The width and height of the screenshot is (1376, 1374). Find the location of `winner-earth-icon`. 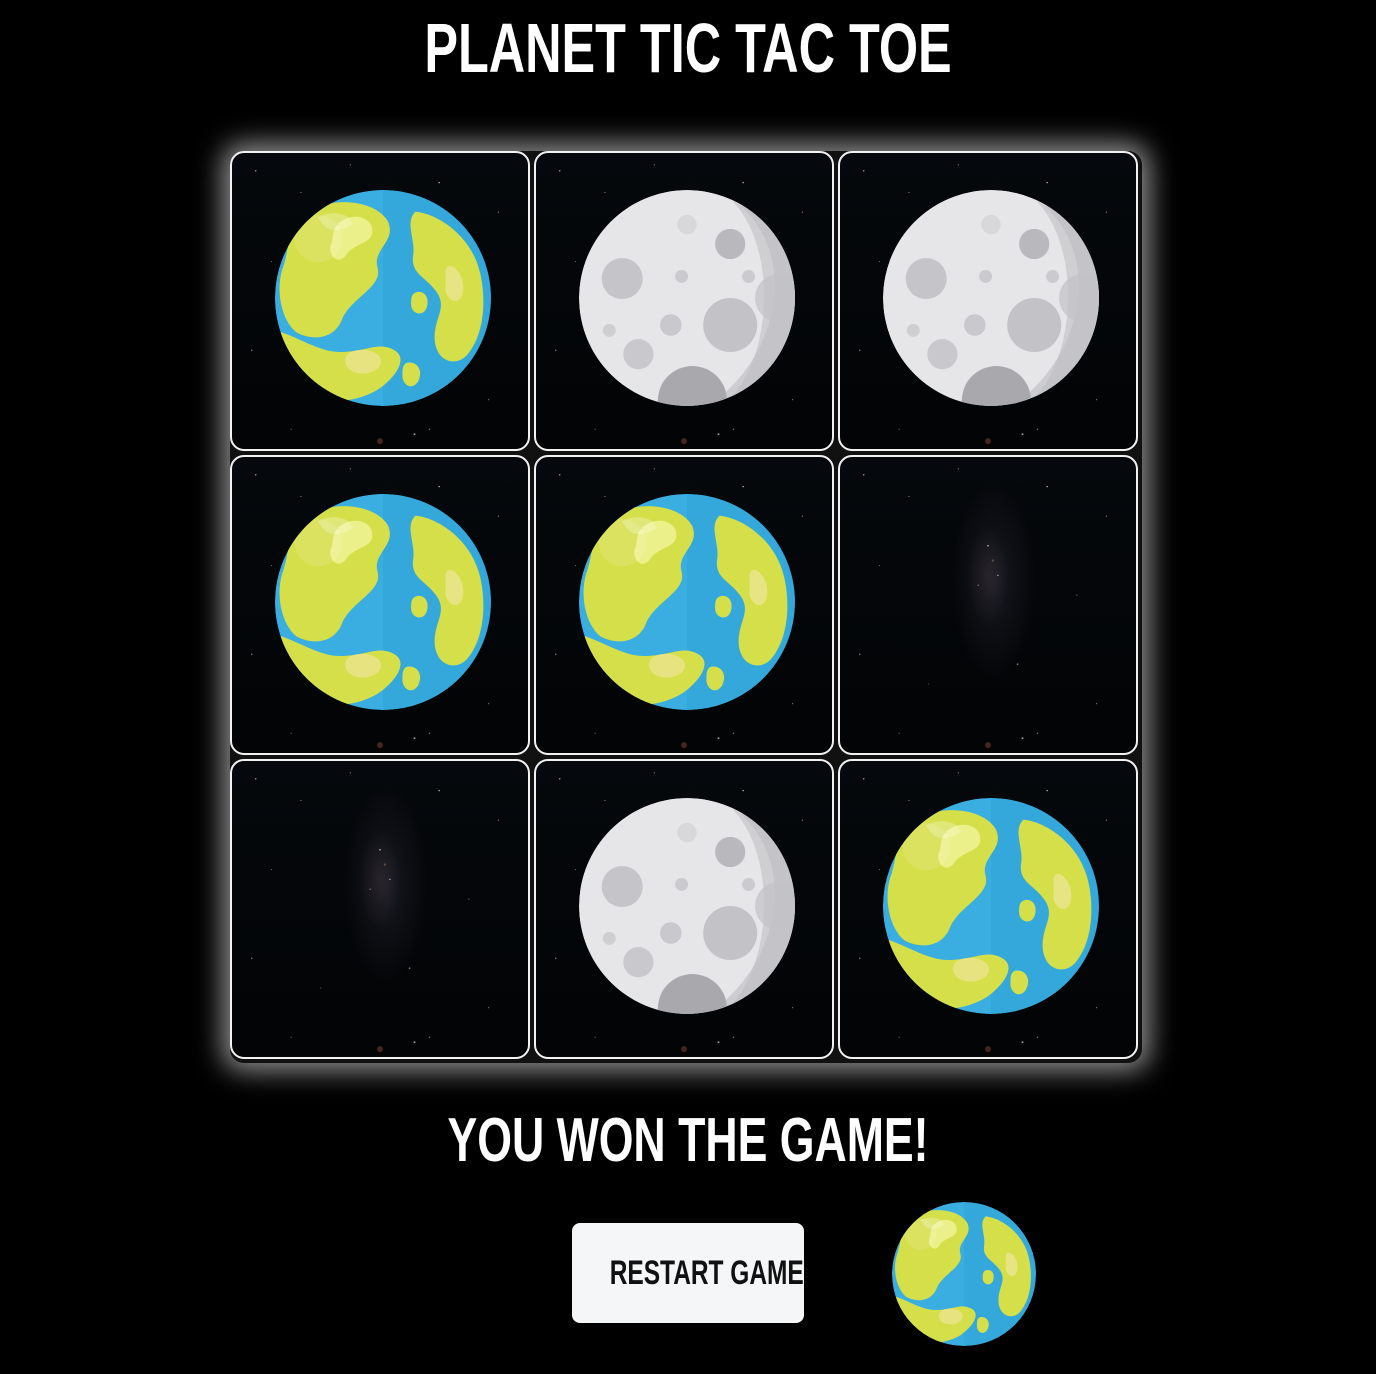

winner-earth-icon is located at coordinates (964, 1274).